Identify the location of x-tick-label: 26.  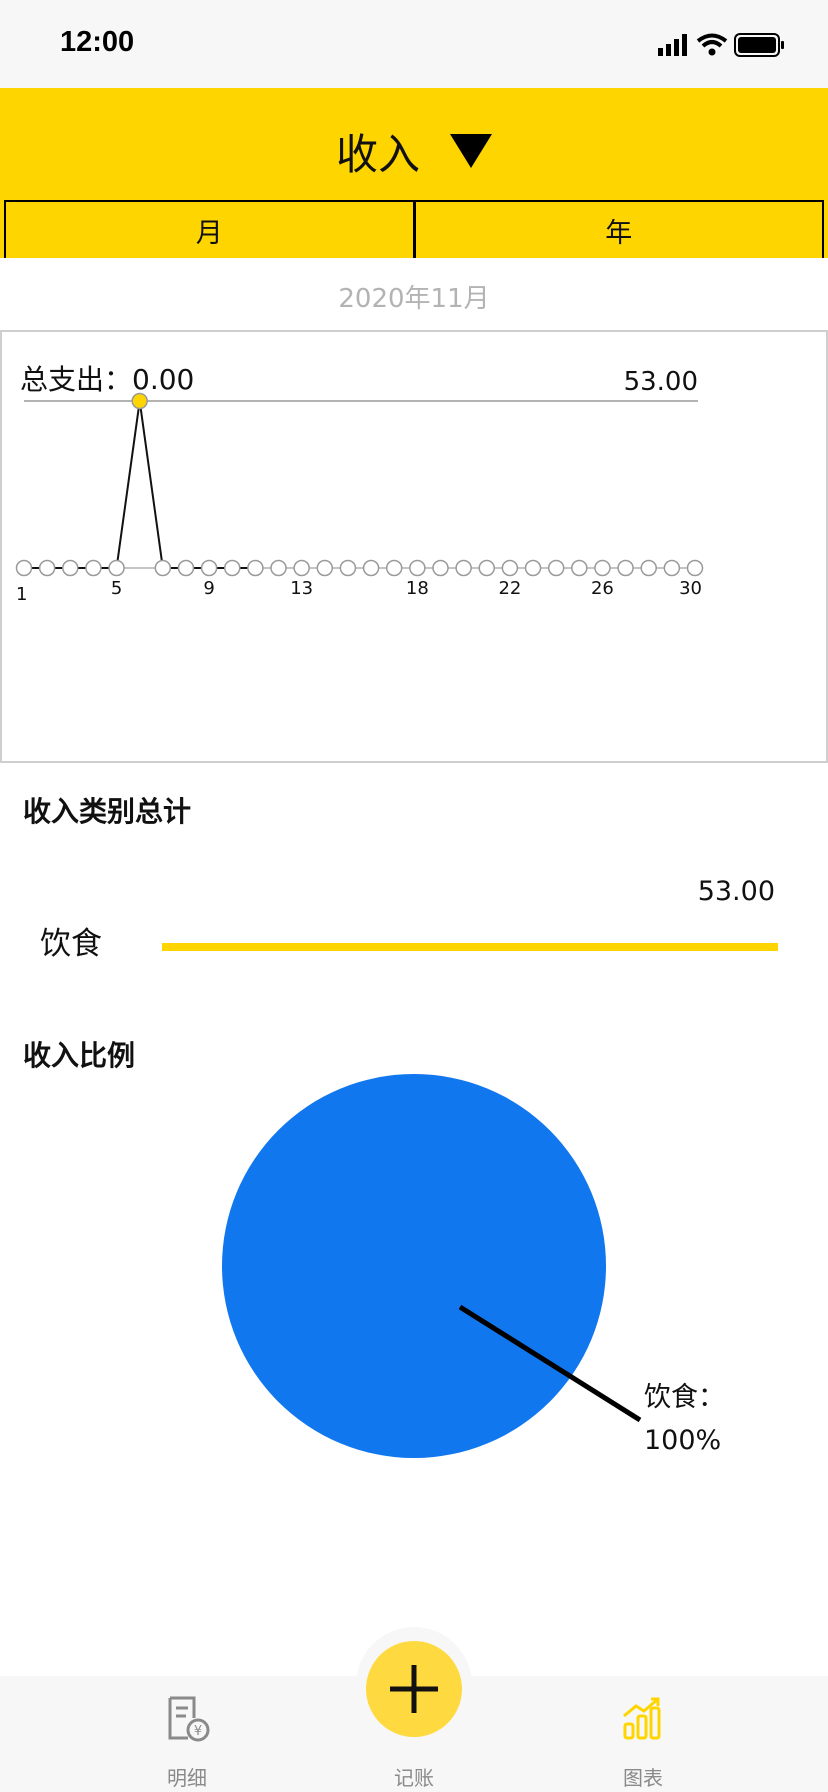
(602, 588).